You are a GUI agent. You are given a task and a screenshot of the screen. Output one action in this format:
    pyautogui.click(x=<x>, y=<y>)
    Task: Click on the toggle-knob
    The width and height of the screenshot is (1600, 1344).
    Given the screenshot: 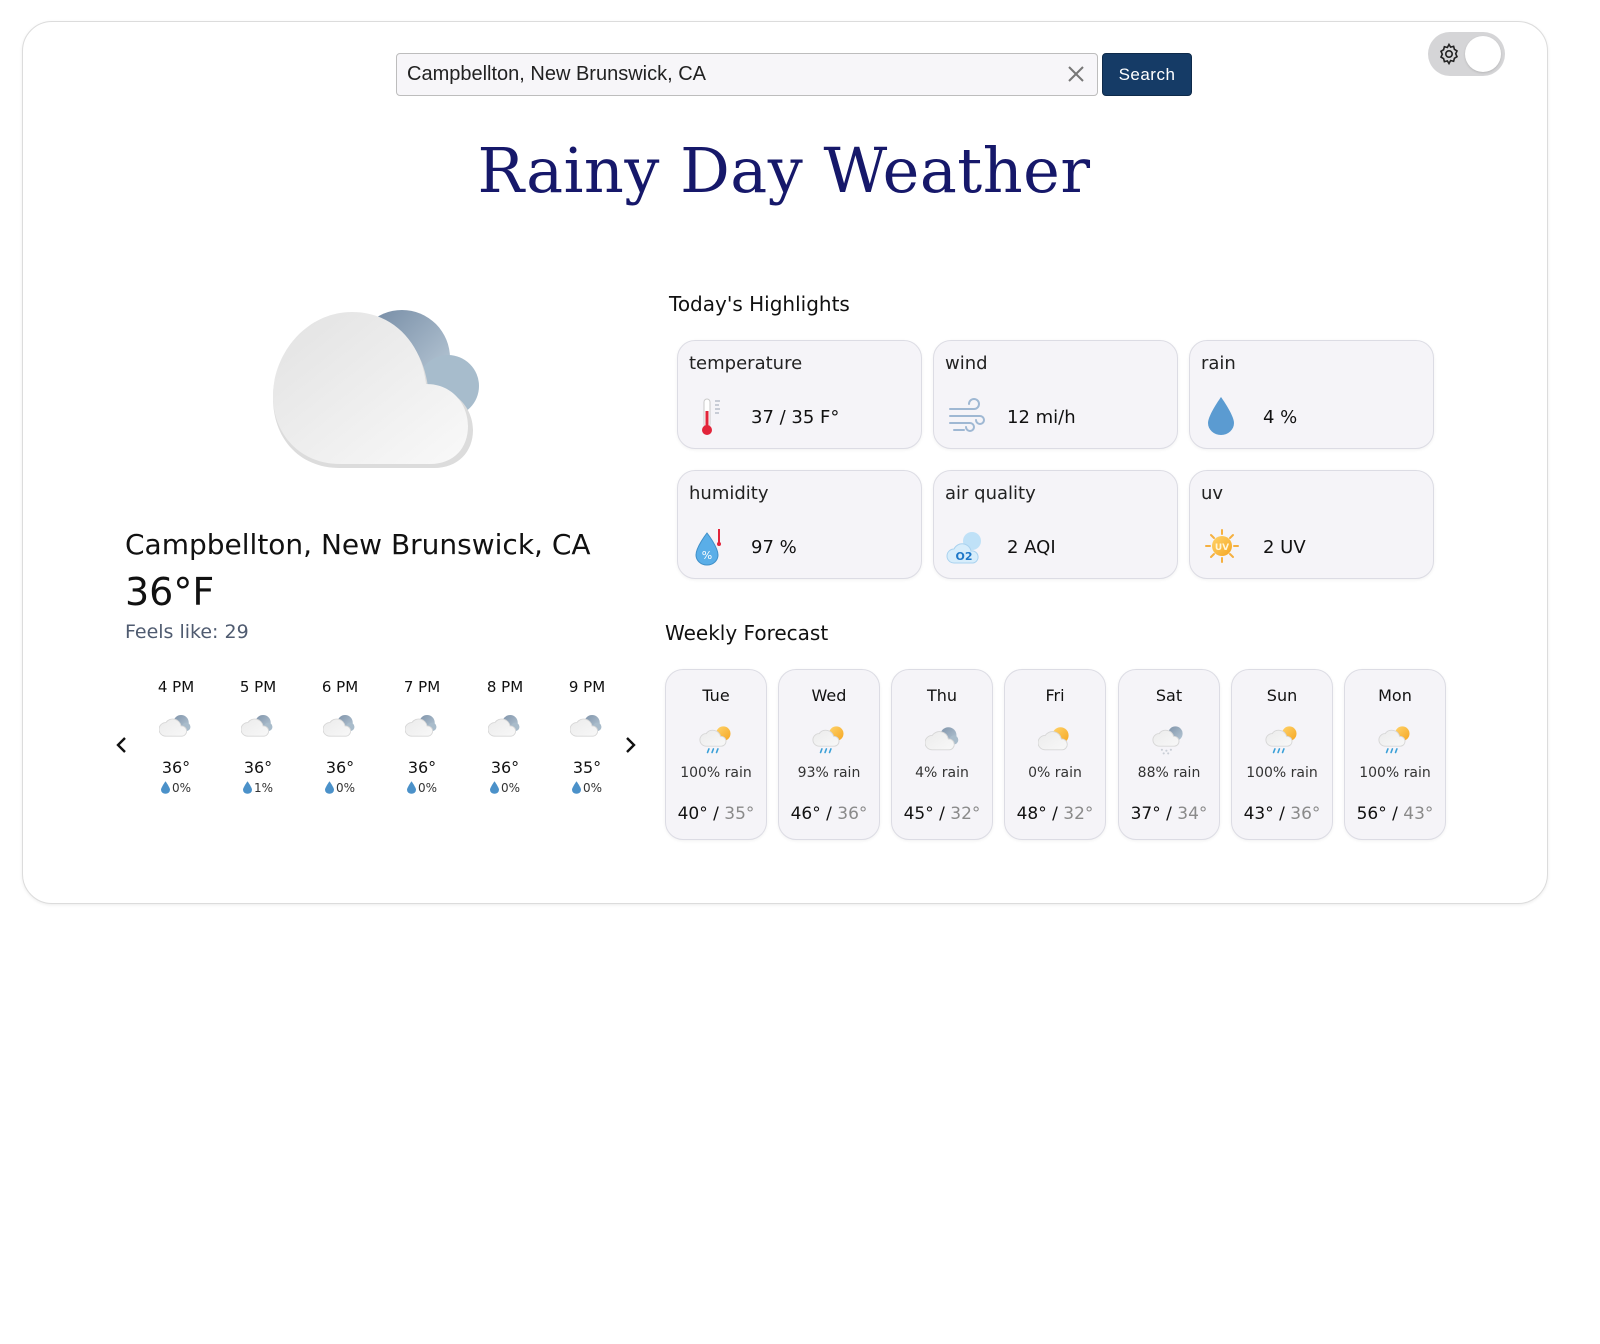 What is the action you would take?
    pyautogui.click(x=1483, y=54)
    